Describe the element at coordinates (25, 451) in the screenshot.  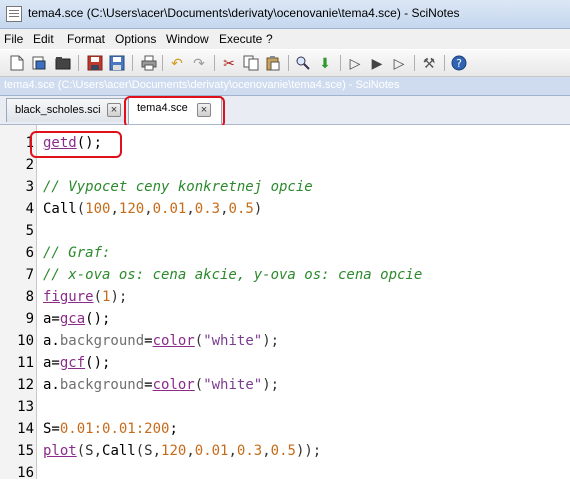
I see `line-number: 15` at that location.